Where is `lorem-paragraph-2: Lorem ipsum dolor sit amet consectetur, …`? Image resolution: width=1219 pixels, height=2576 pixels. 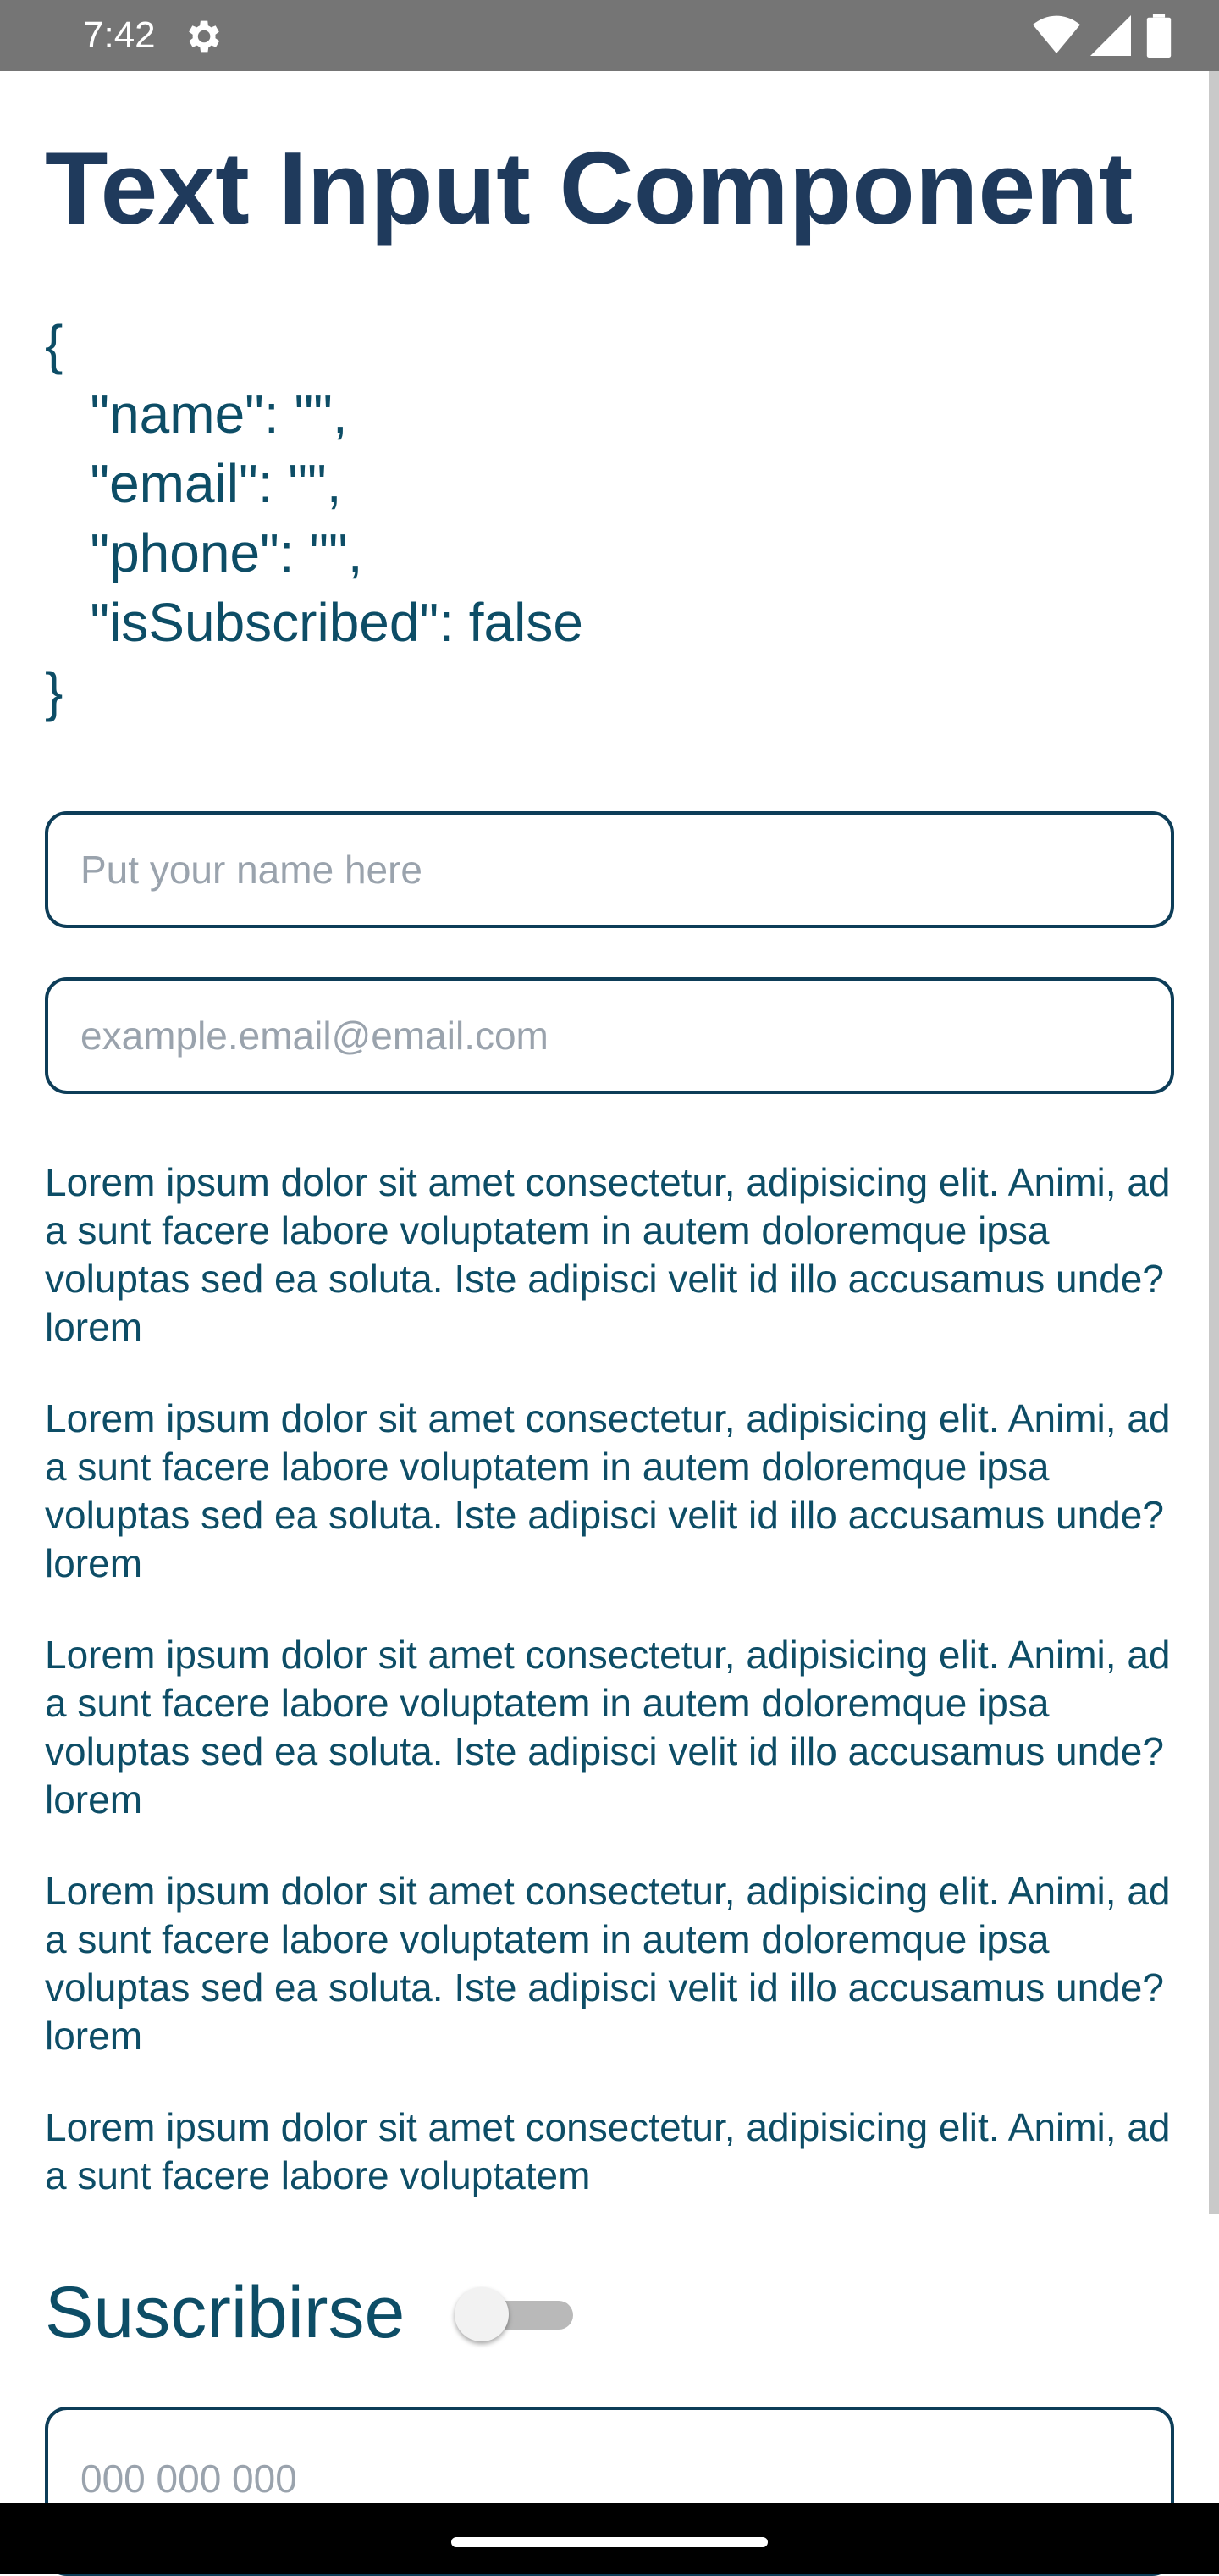
lorem-paragraph-2: Lorem ipsum dolor sit amet consectetur, … is located at coordinates (608, 1490).